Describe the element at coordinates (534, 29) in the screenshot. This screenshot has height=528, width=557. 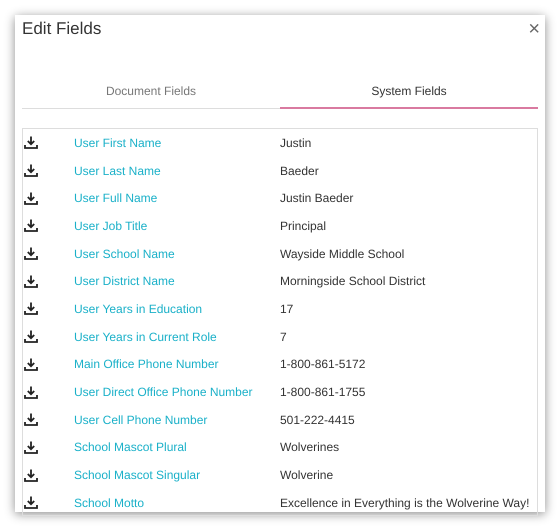
I see `close-button: ×` at that location.